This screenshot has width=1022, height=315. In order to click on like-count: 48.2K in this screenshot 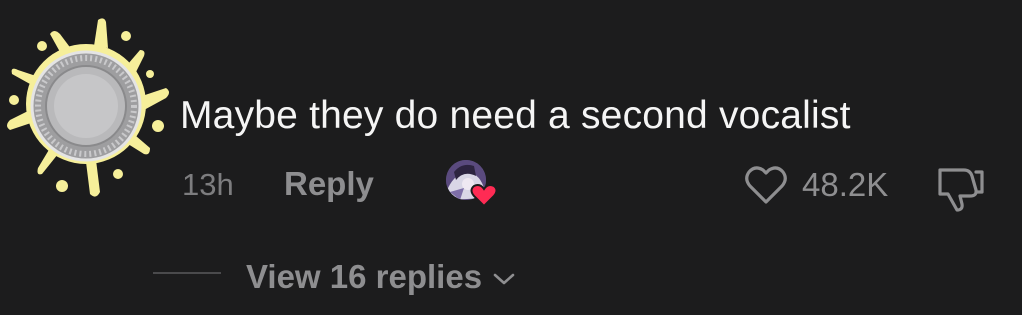, I will do `click(845, 184)`.